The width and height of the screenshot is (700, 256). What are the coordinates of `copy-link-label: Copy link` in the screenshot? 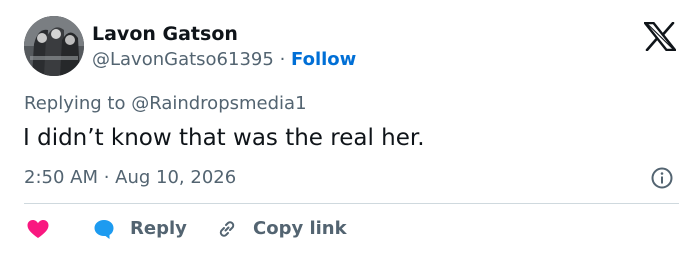 It's located at (300, 228).